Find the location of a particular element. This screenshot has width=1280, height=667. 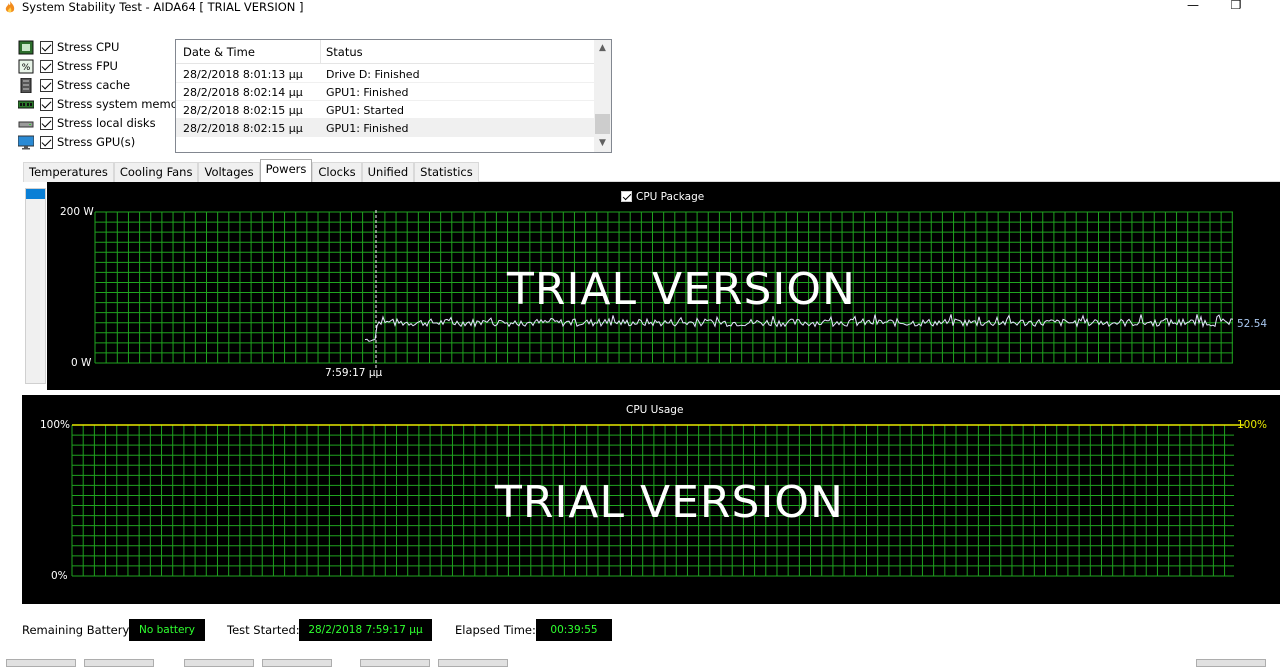

log-status: GPU1: Started is located at coordinates (365, 110).